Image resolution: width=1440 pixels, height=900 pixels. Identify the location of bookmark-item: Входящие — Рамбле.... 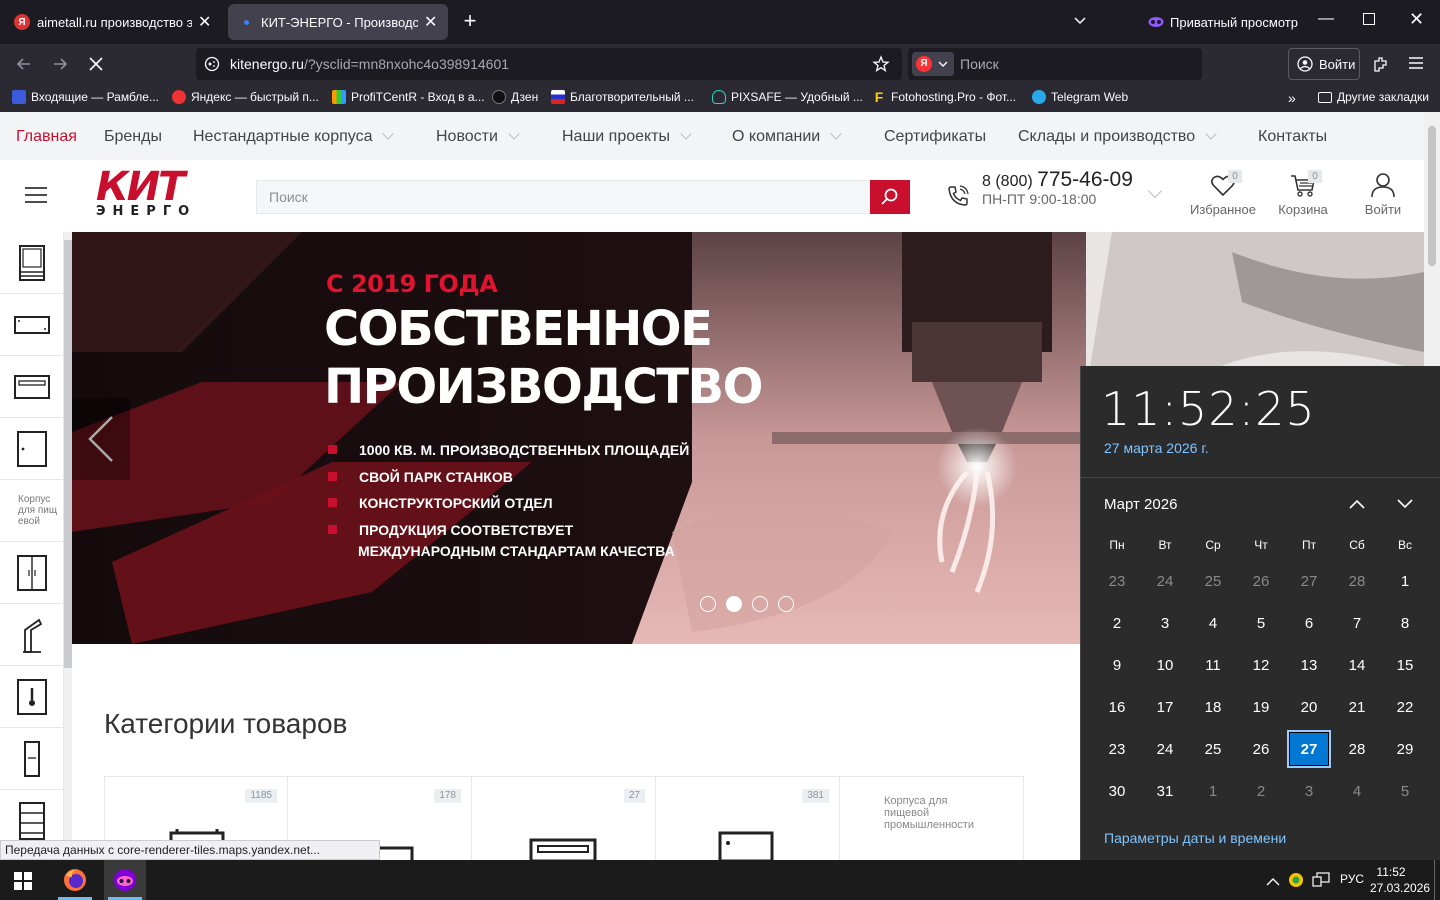
(85, 97).